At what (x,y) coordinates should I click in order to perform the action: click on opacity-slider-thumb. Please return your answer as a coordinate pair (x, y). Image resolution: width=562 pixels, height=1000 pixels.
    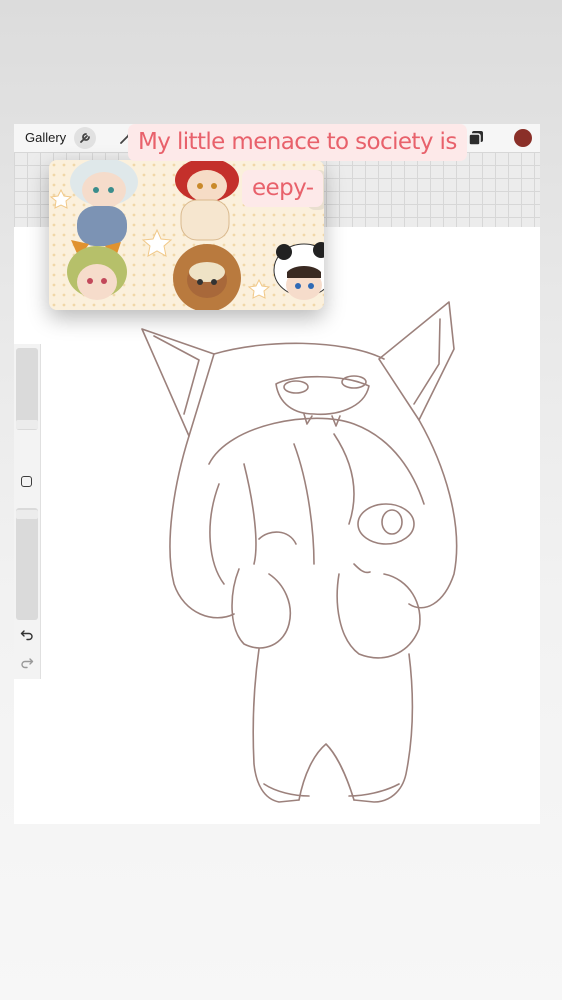
    Looking at the image, I should click on (27, 514).